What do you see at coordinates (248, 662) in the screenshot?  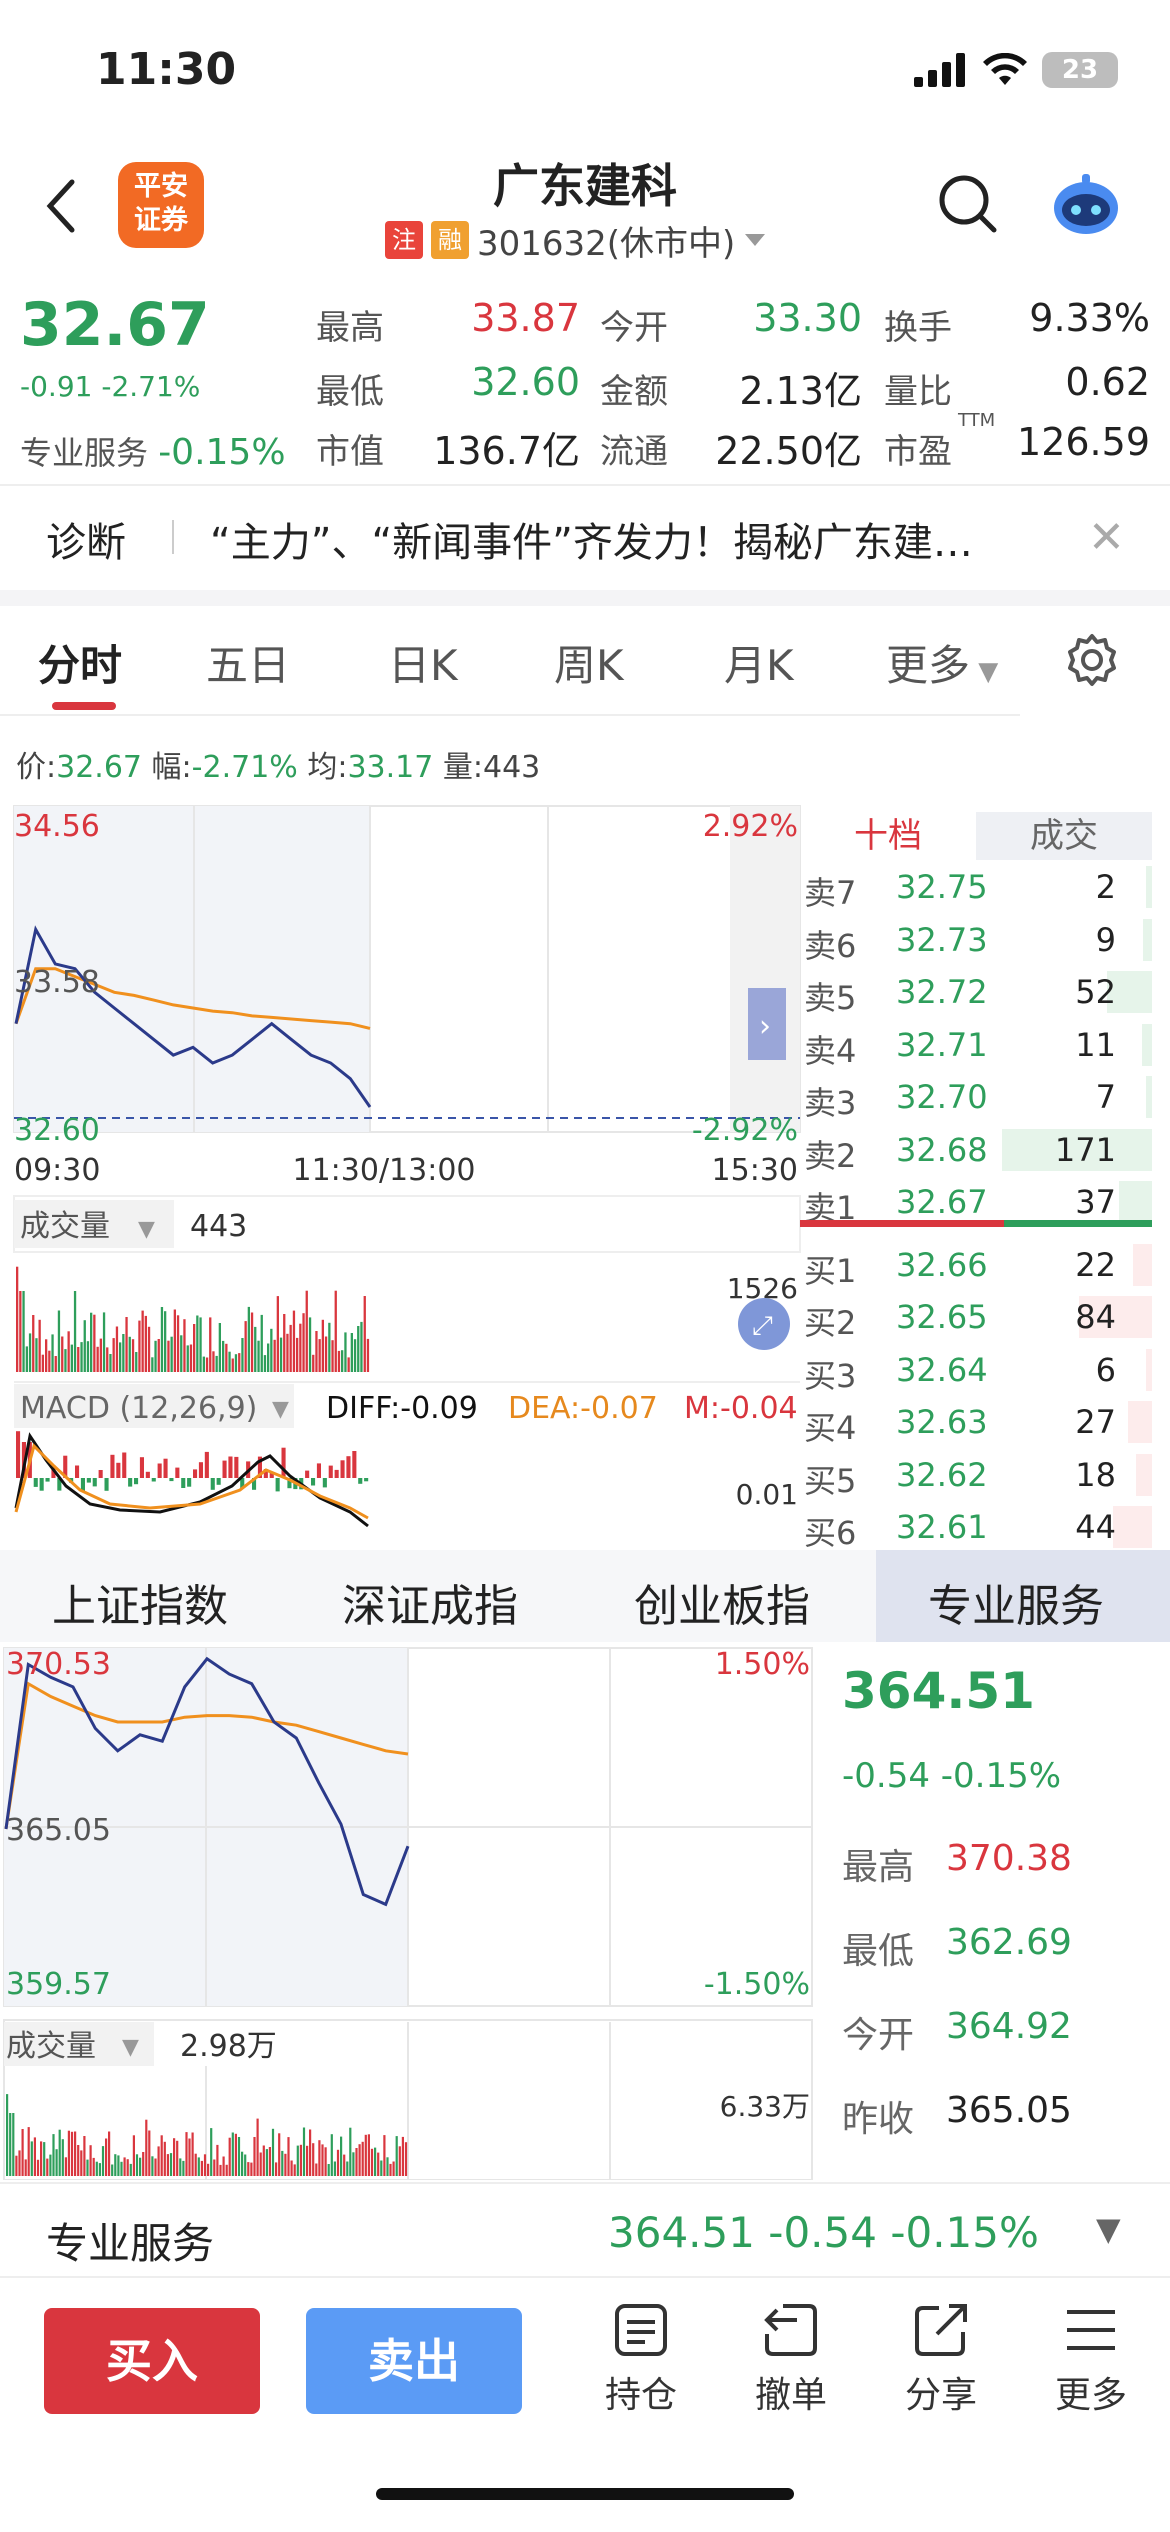 I see `tab-five-day: 五日` at bounding box center [248, 662].